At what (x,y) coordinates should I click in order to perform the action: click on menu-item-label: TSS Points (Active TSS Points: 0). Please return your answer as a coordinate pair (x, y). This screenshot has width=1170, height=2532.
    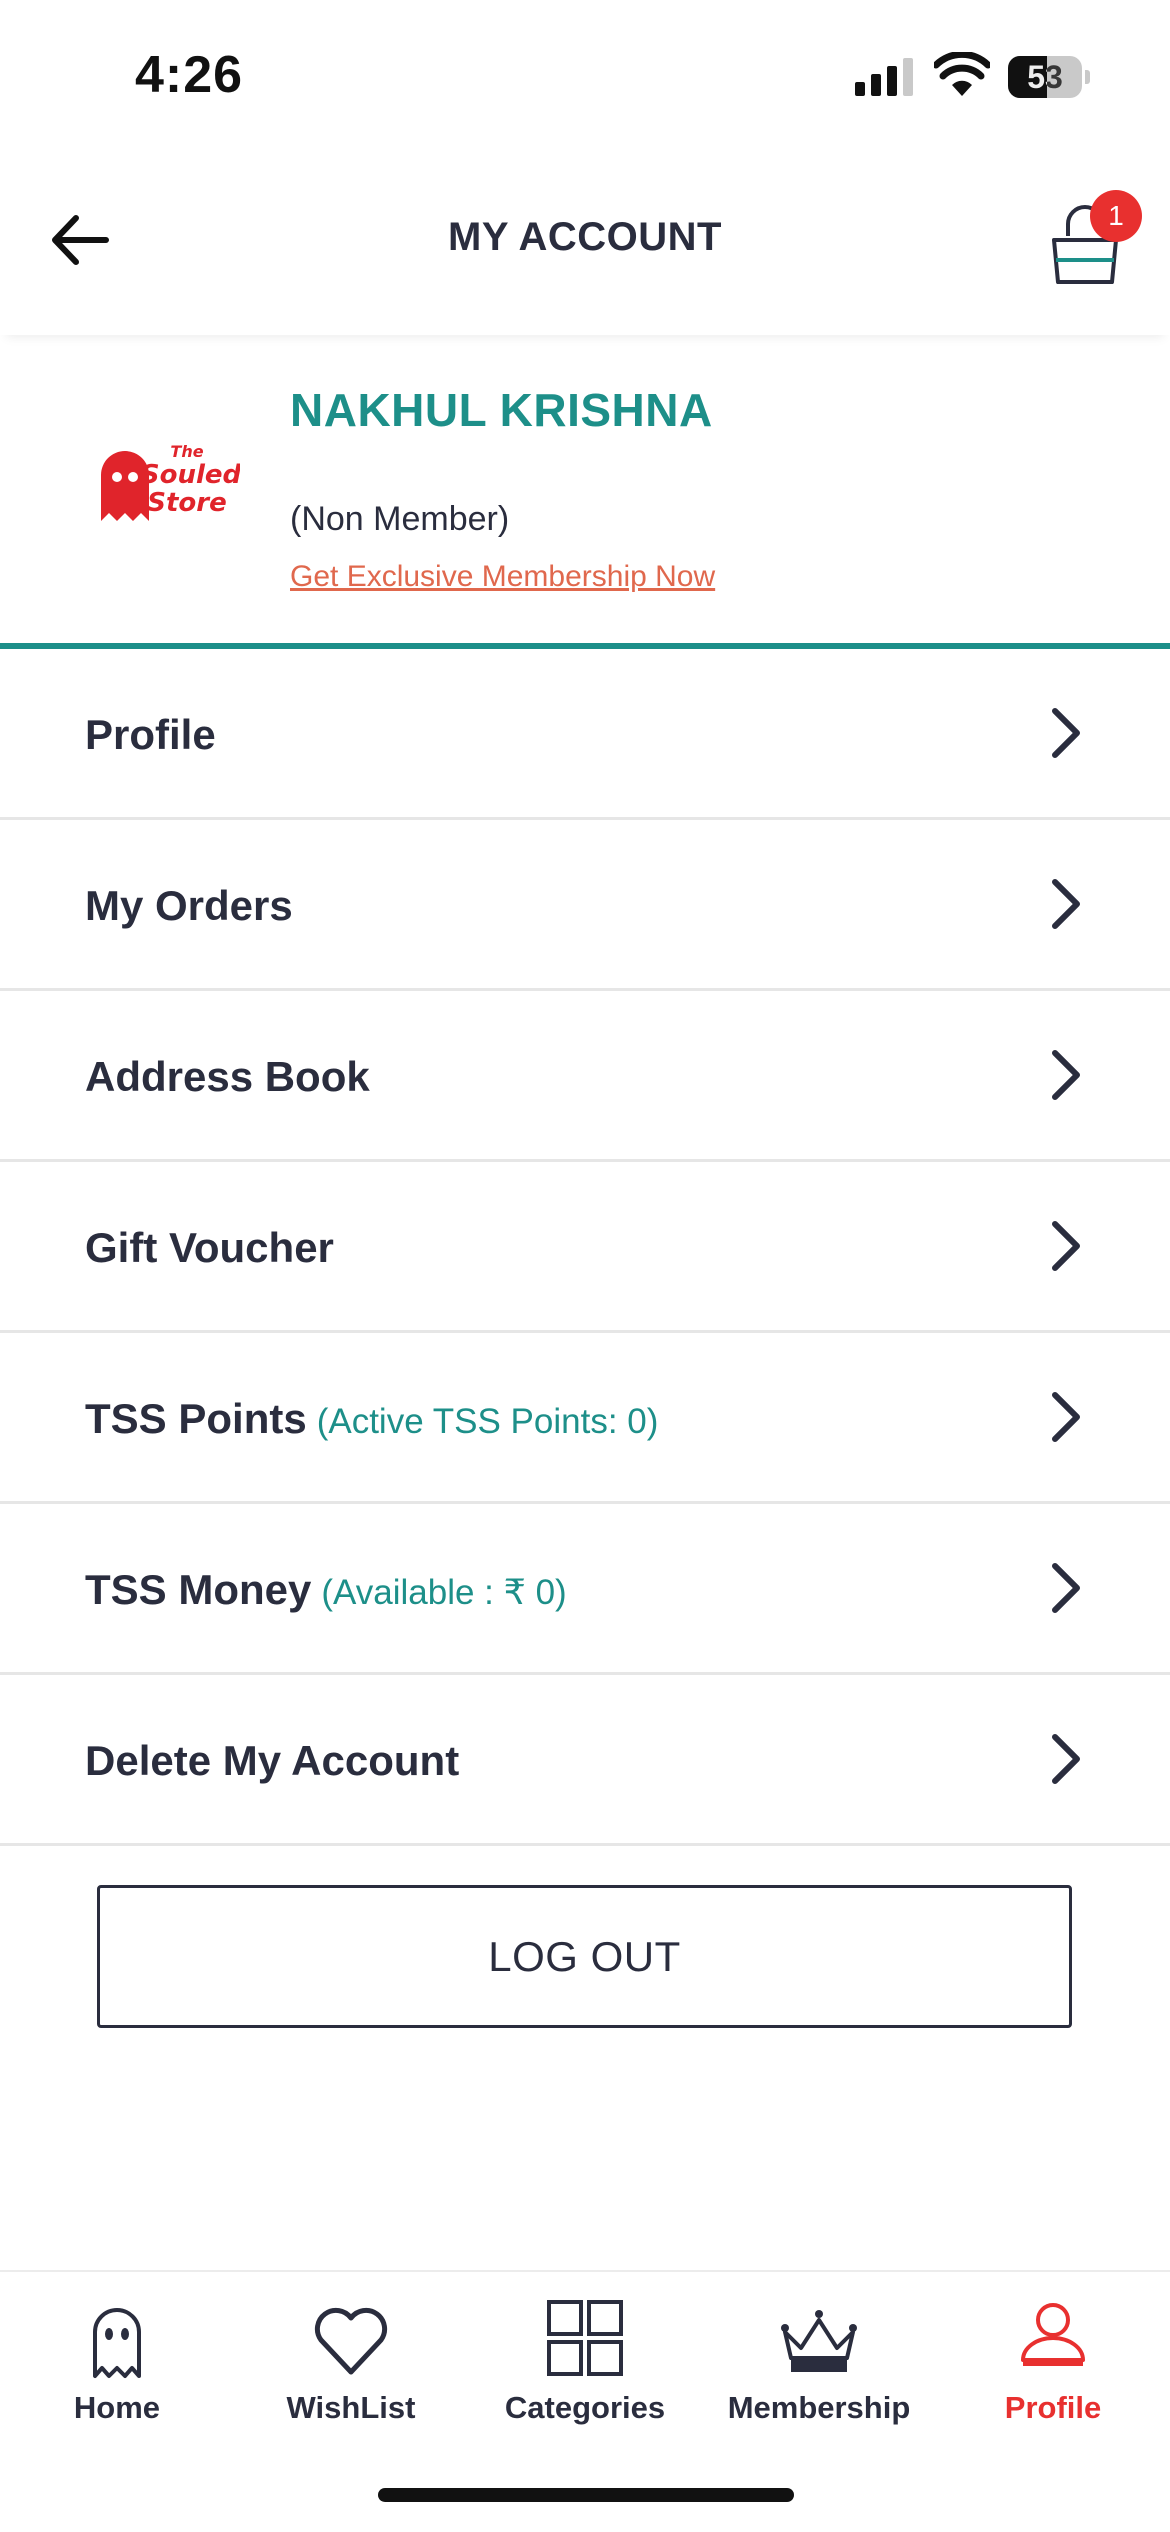
    Looking at the image, I should click on (372, 1418).